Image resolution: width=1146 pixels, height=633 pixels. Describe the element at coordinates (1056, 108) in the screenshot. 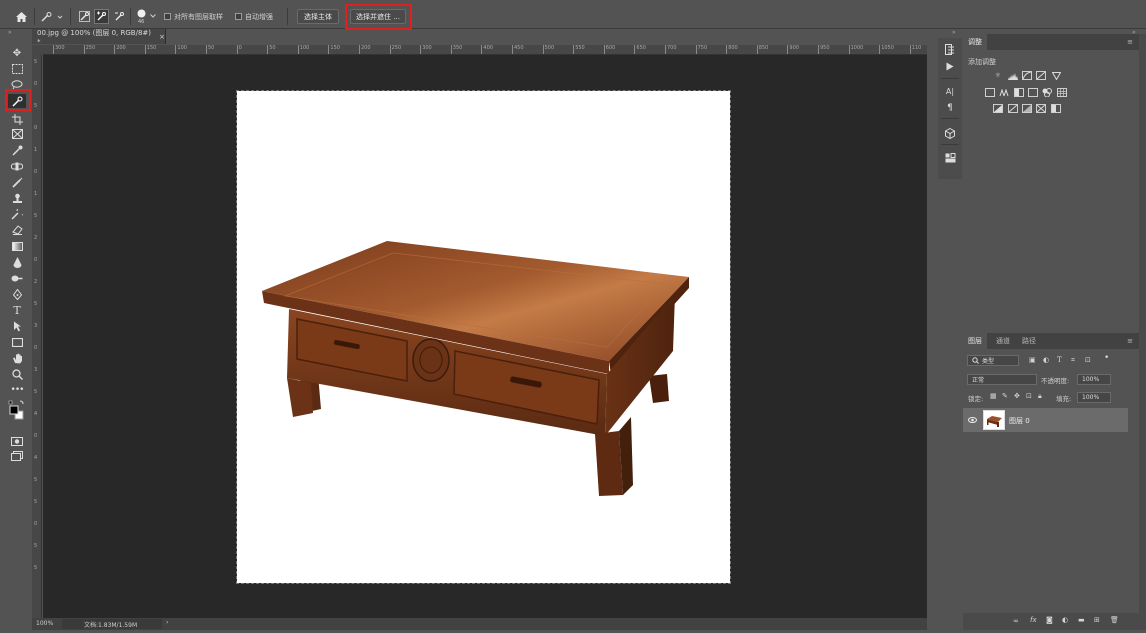

I see `gradient-map-icon` at that location.